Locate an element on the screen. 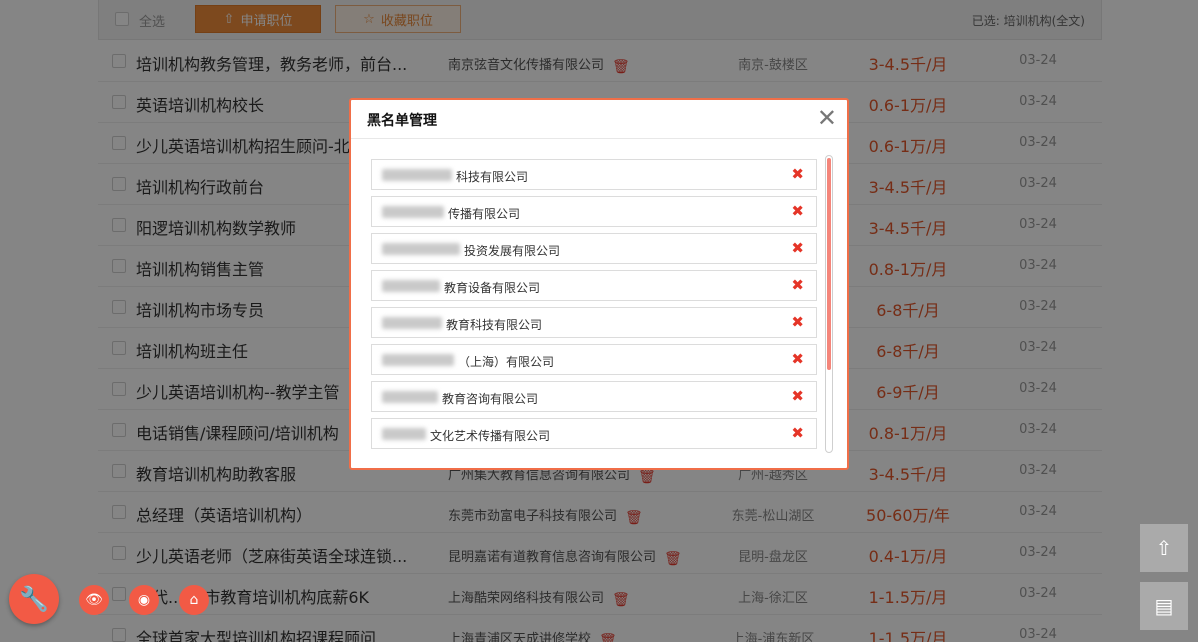 The image size is (1198, 642). blacklist-company-name: 投资发展有限公司 is located at coordinates (512, 251).